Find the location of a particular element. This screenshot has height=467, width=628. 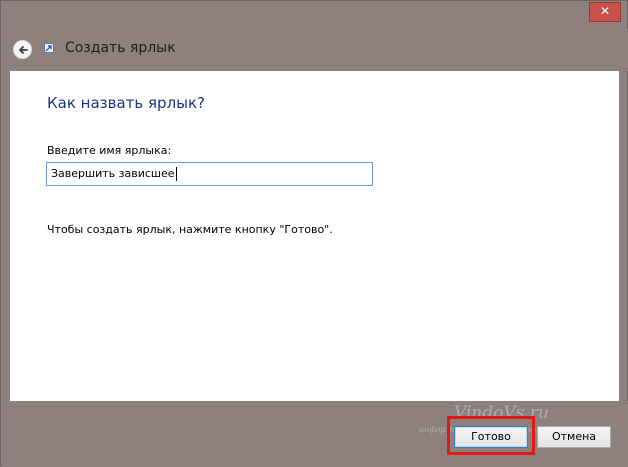

wizard-title: Создать ярлык is located at coordinates (120, 48).